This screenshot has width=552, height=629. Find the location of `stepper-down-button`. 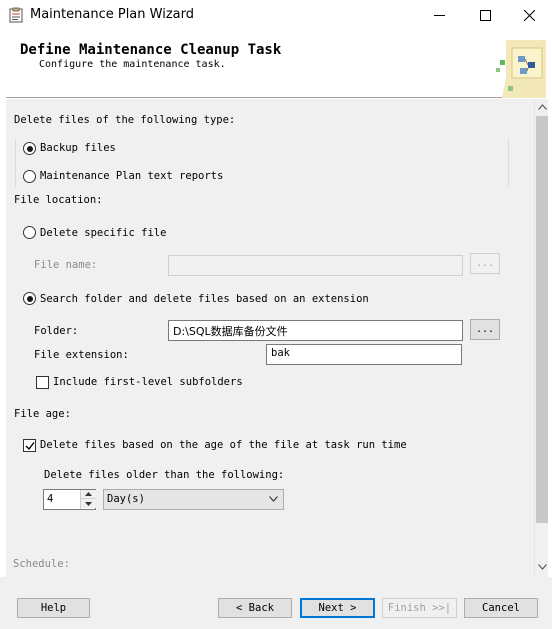

stepper-down-button is located at coordinates (88, 503).